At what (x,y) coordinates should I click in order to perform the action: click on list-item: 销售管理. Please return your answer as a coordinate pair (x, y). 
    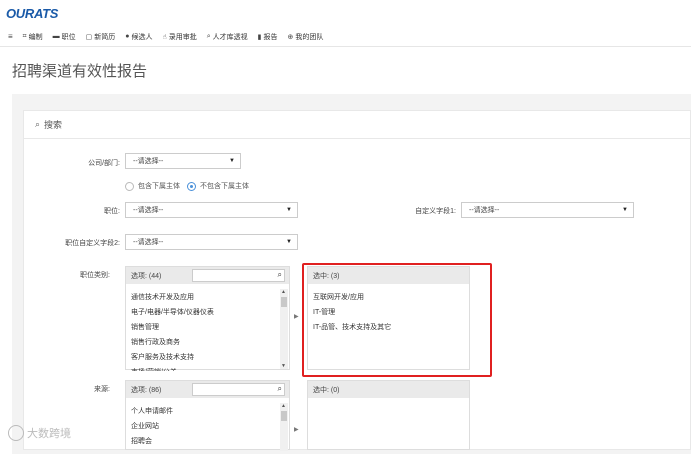
    Looking at the image, I should click on (207, 327).